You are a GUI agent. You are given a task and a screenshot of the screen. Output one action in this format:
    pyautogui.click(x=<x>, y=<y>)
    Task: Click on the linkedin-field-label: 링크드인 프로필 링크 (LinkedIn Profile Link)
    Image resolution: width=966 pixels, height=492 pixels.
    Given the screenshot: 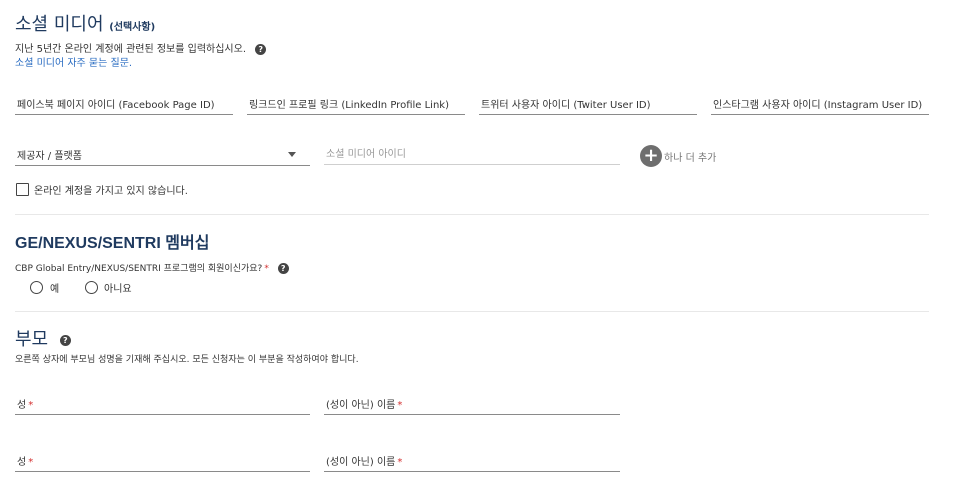 What is the action you would take?
    pyautogui.click(x=349, y=105)
    